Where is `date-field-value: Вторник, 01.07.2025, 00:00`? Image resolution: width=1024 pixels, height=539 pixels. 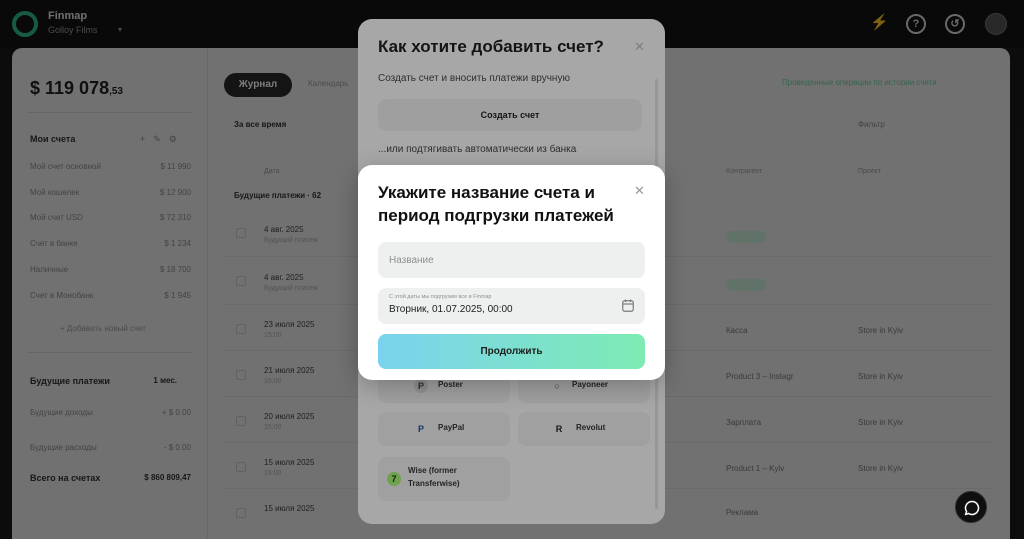
date-field-value: Вторник, 01.07.2025, 00:00 is located at coordinates (451, 309).